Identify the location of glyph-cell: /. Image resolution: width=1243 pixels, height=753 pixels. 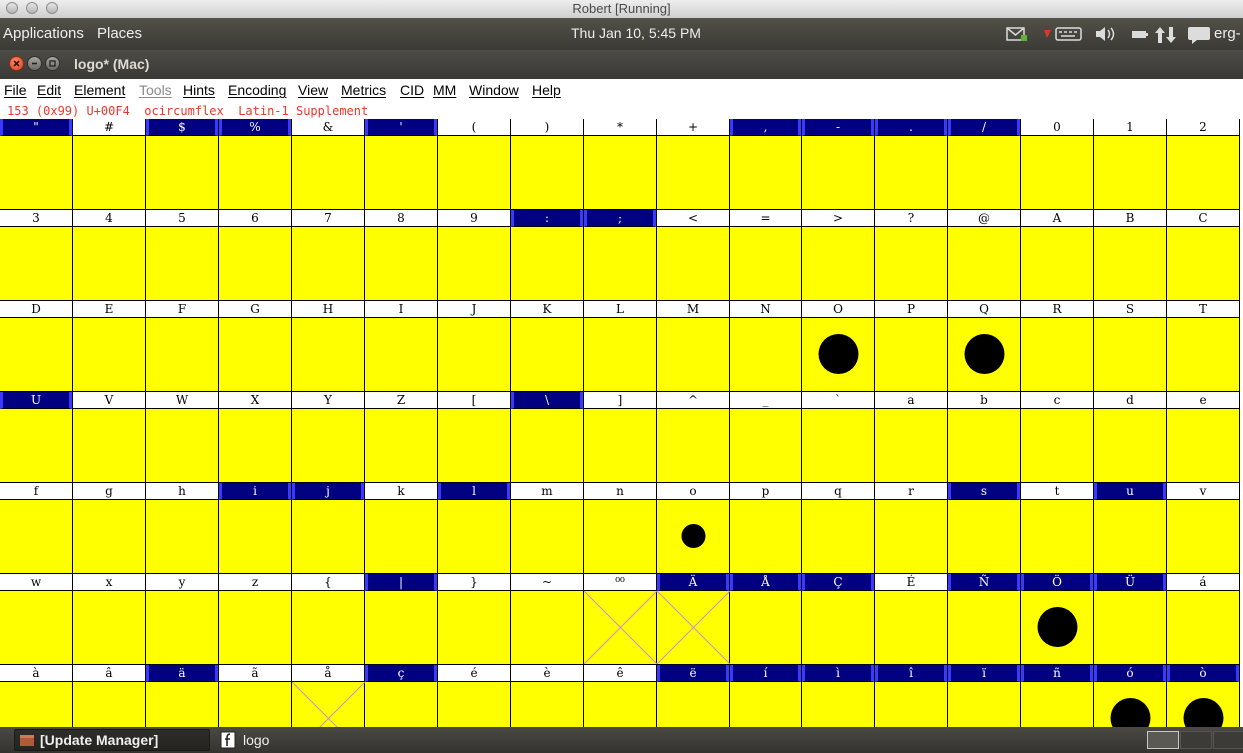
(984, 164).